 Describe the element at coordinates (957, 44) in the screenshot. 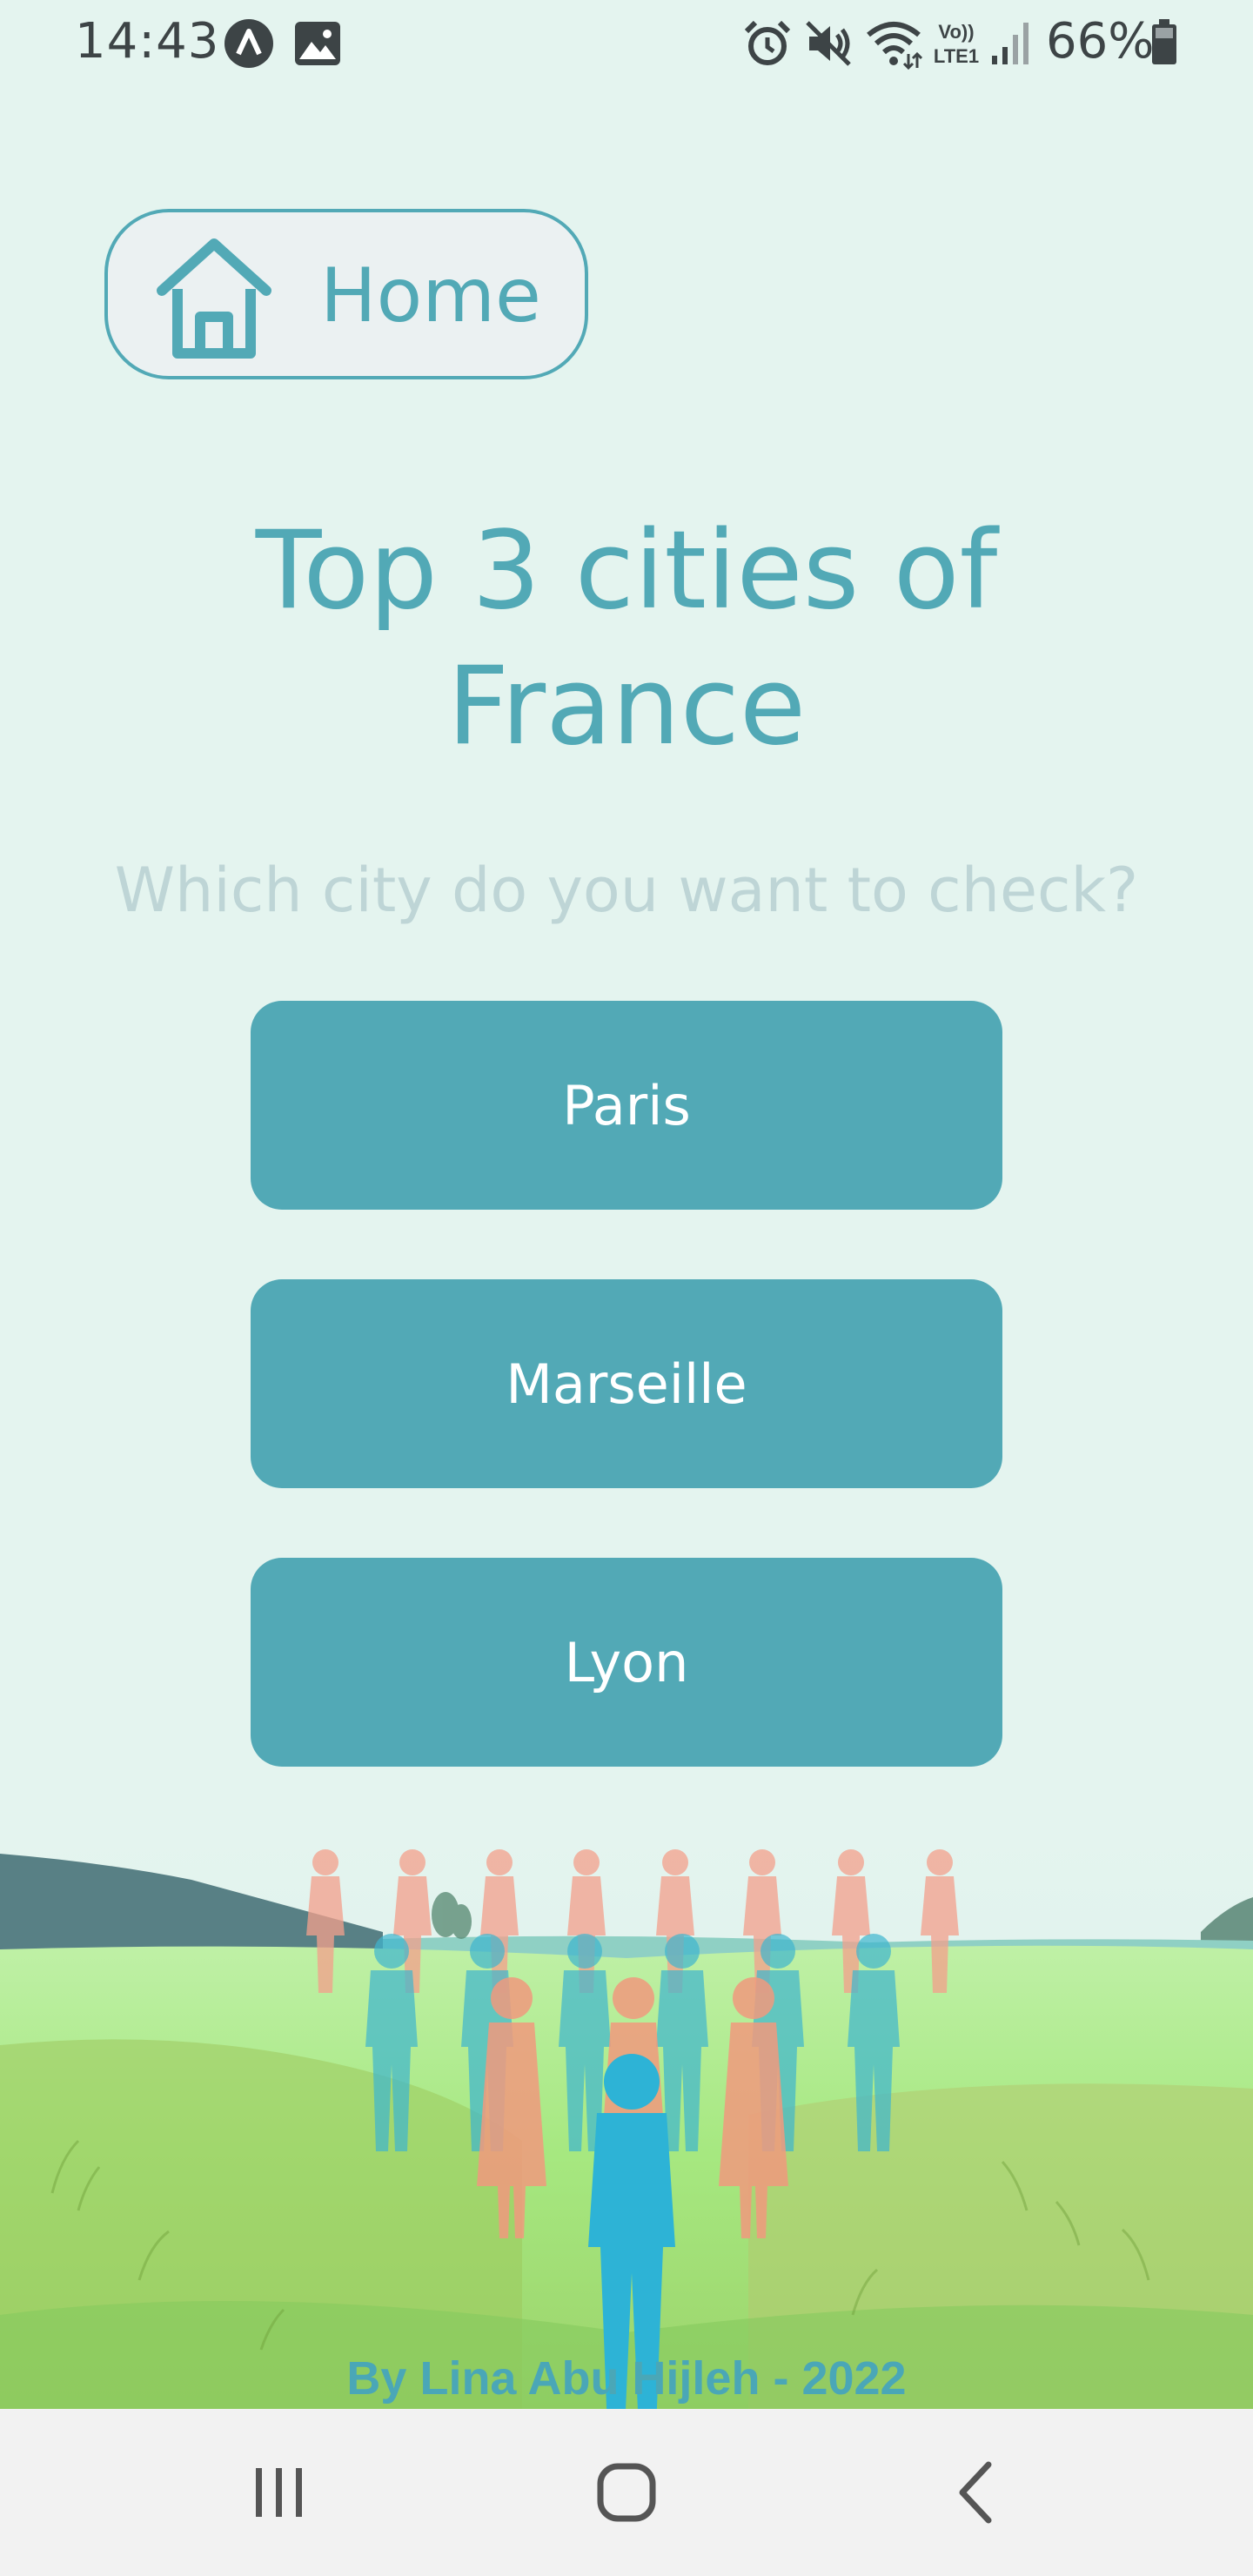

I see `volte-icon: Vo)) LTE1` at that location.